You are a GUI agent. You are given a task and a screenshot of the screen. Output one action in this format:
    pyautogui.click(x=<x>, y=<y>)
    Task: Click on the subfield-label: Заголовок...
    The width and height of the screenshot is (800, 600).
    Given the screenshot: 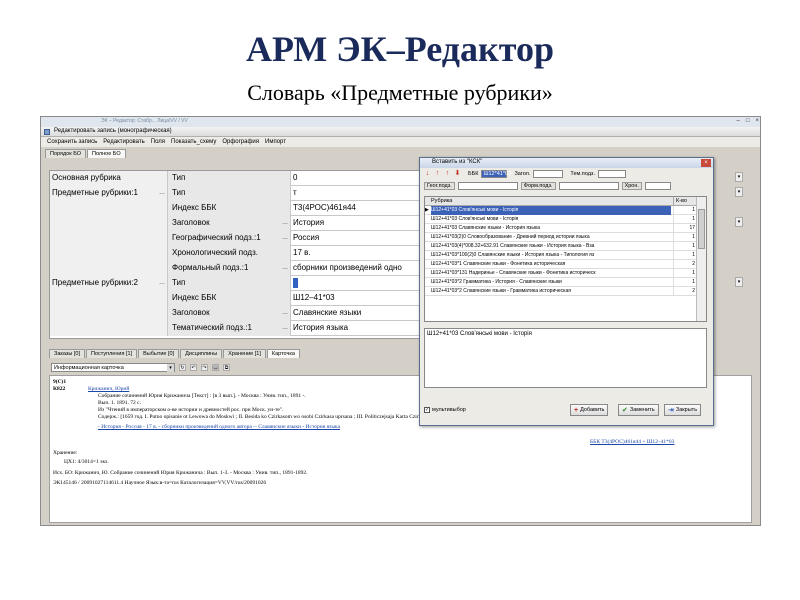 What is the action you would take?
    pyautogui.click(x=229, y=313)
    